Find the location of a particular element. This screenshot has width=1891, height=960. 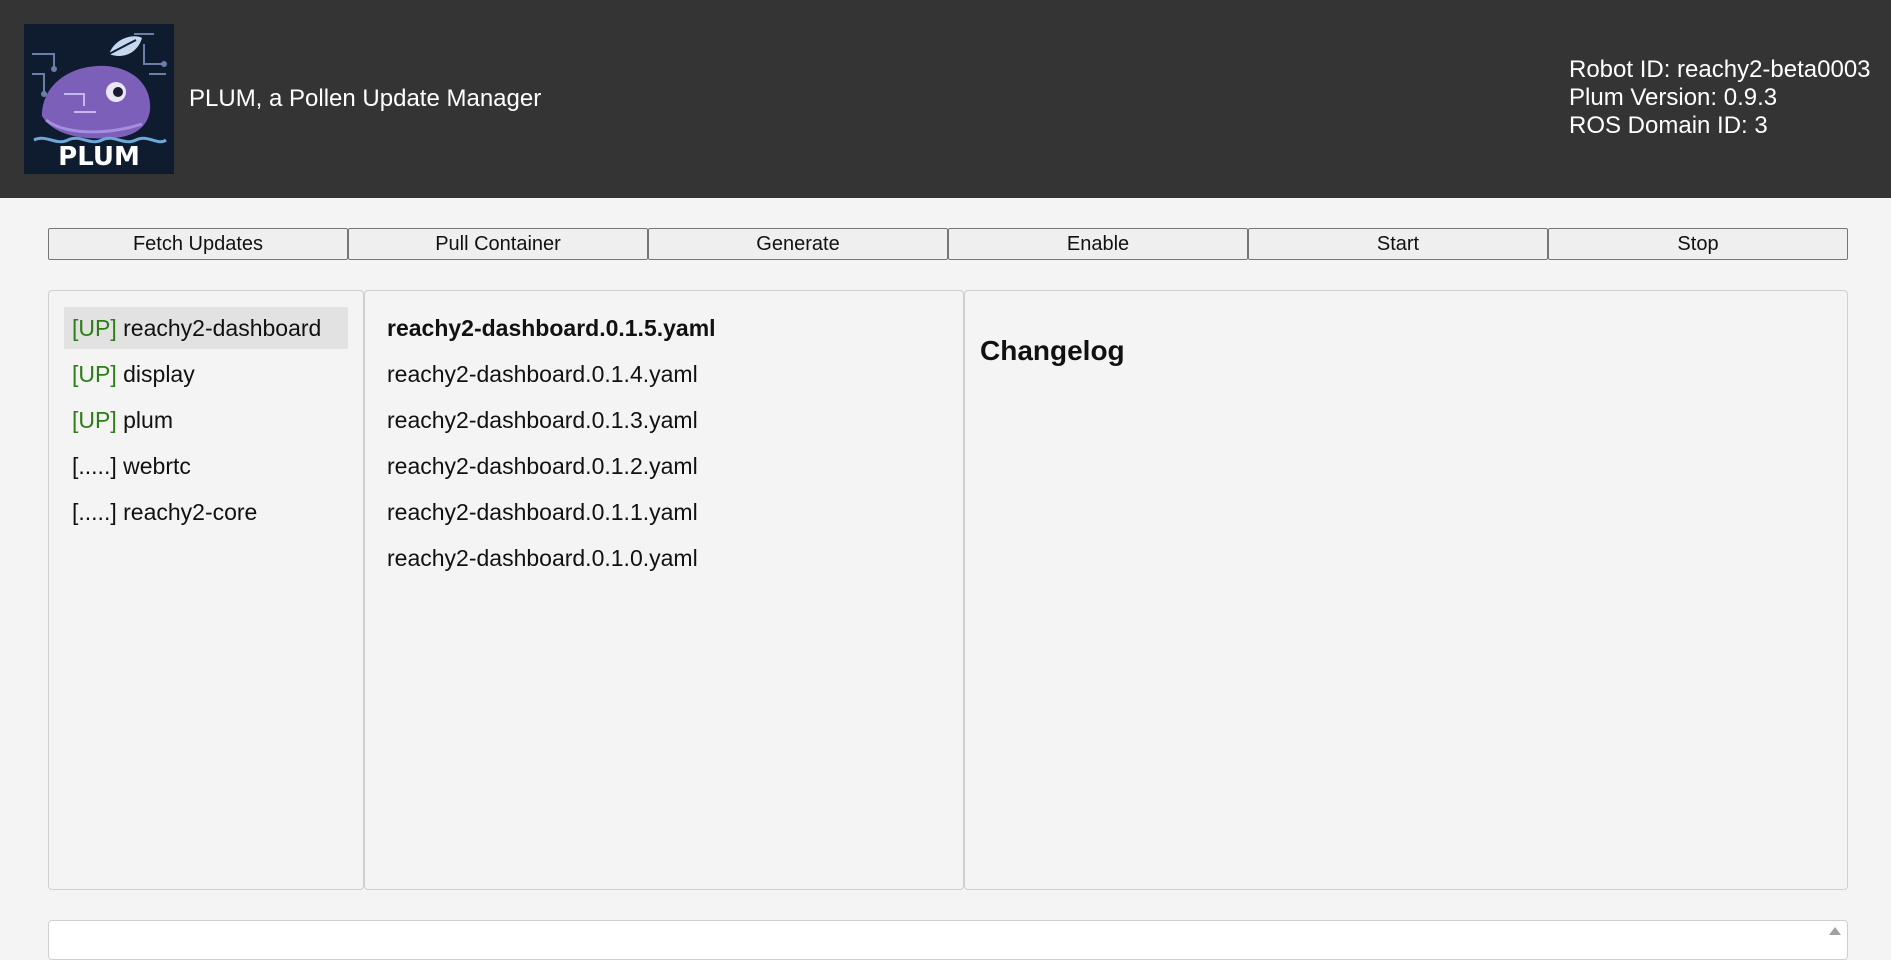

service-item-display: [UP] display is located at coordinates (206, 374).